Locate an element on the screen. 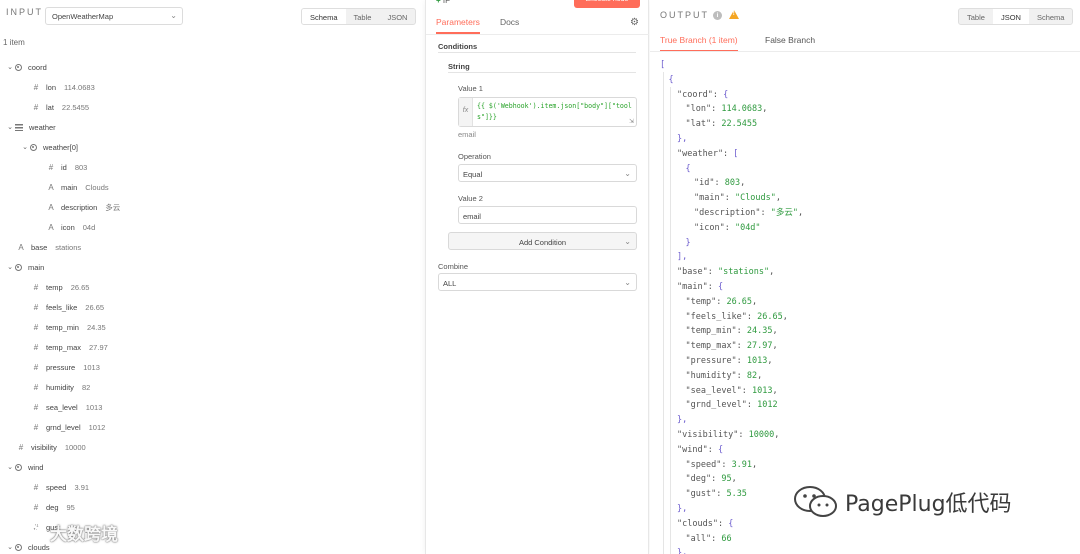  tab-false-branch: False Branch is located at coordinates (790, 42).